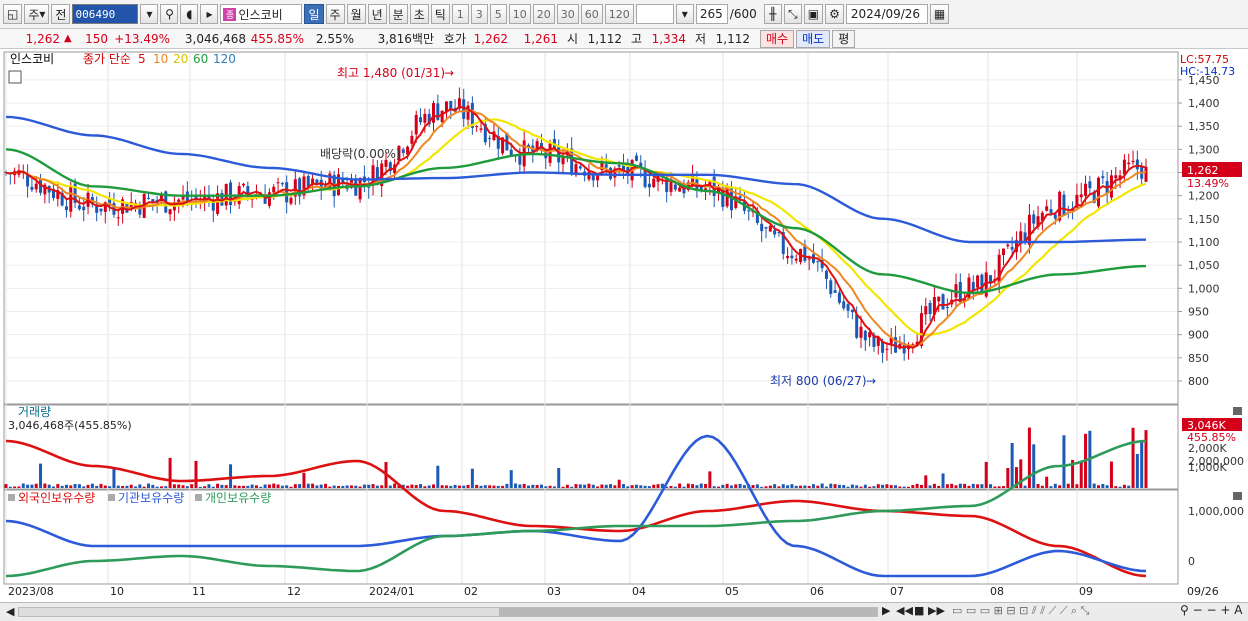 Image resolution: width=1248 pixels, height=621 pixels. Describe the element at coordinates (732, 38) in the screenshot. I see `low-price: 1,112` at that location.